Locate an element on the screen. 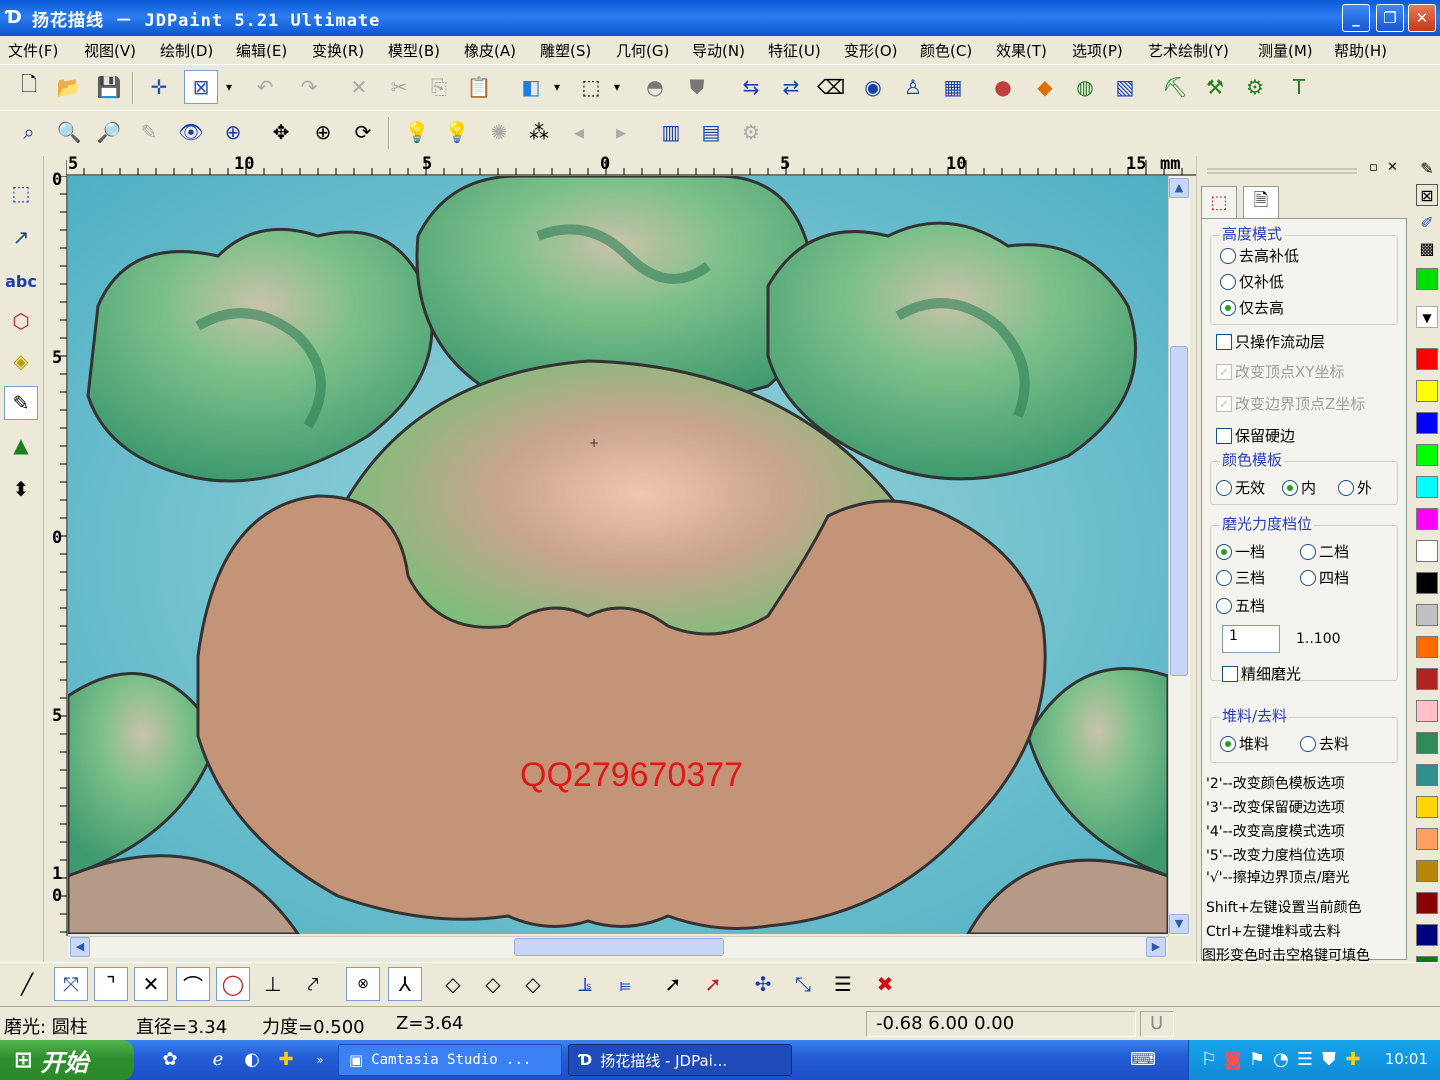  pan-icon: ✥ is located at coordinates (281, 132).